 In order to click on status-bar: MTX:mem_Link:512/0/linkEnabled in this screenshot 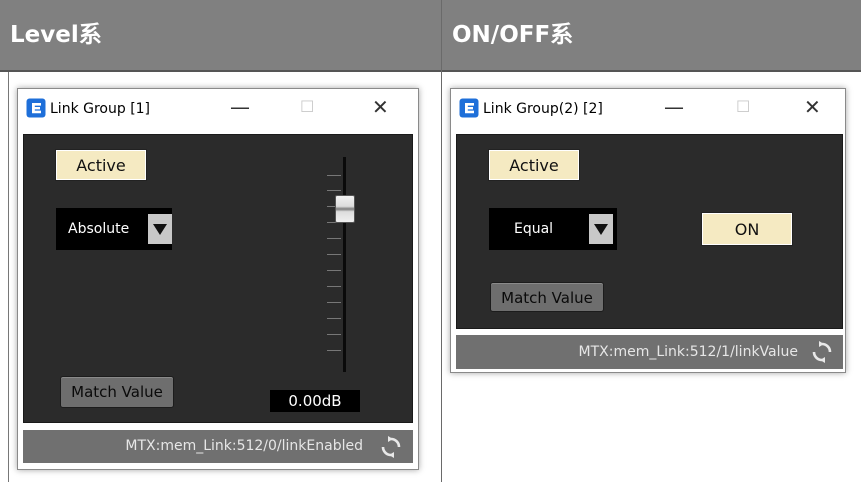, I will do `click(218, 446)`.